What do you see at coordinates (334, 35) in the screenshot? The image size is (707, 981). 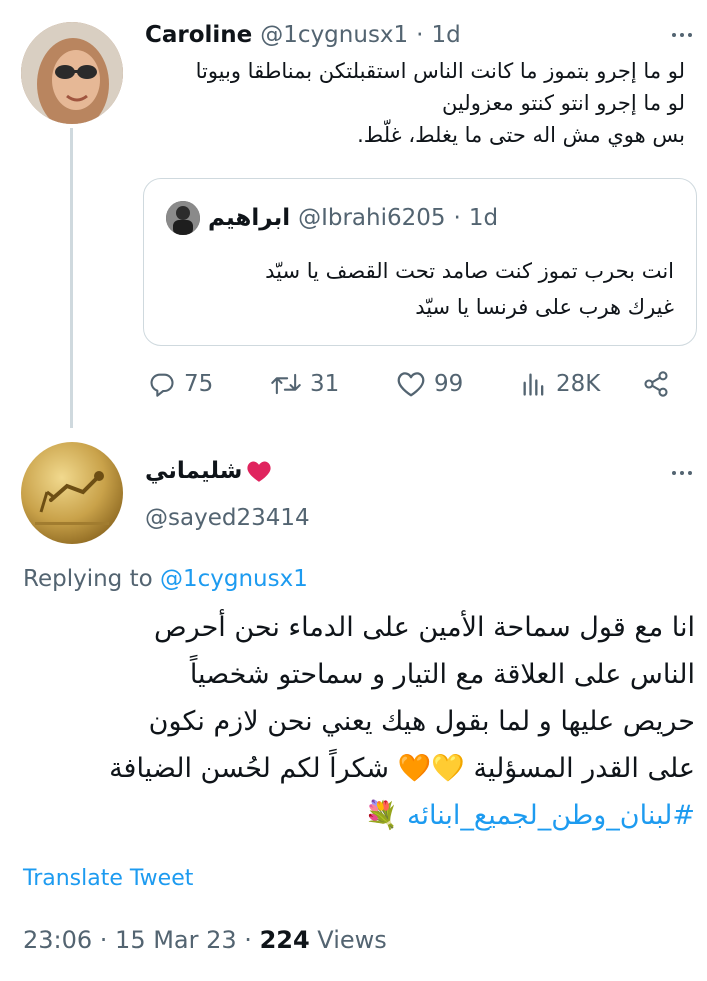 I see `tweet1-handle: @1cygnusx1` at bounding box center [334, 35].